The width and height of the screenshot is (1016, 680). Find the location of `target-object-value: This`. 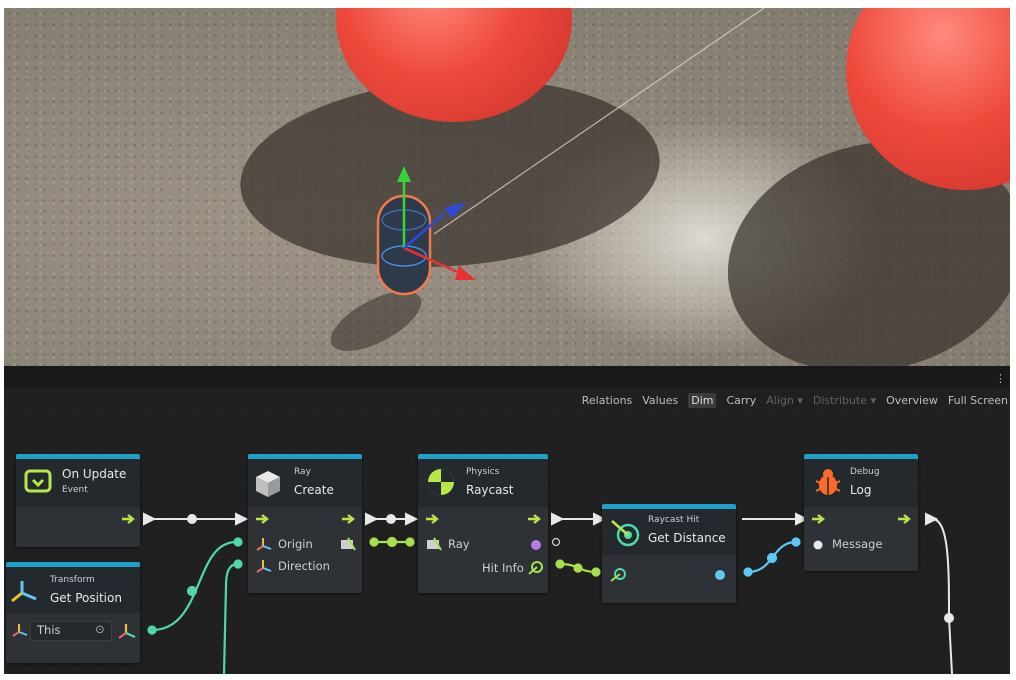

target-object-value: This is located at coordinates (49, 630).